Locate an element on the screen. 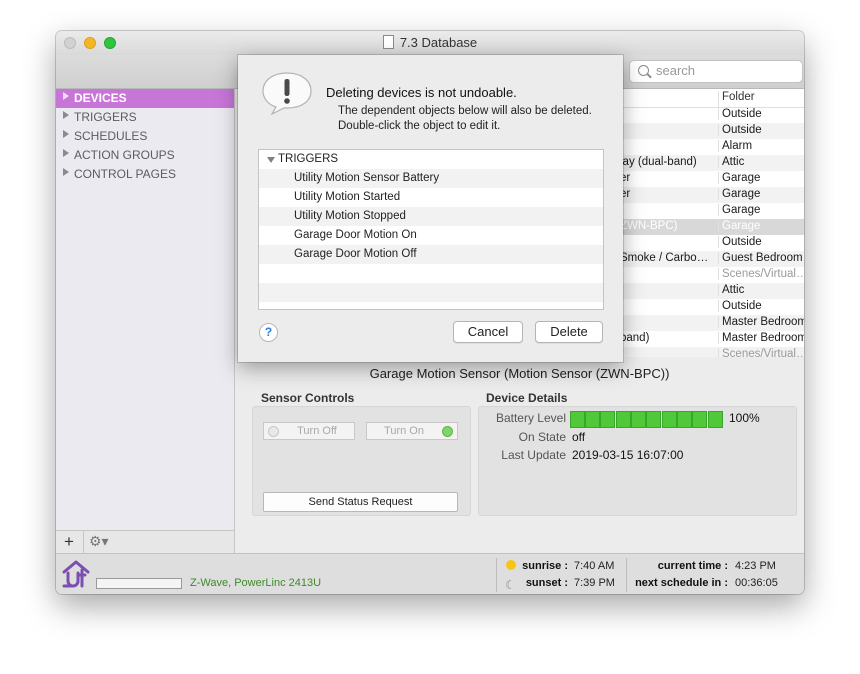  cancel-button: Cancel is located at coordinates (488, 332).